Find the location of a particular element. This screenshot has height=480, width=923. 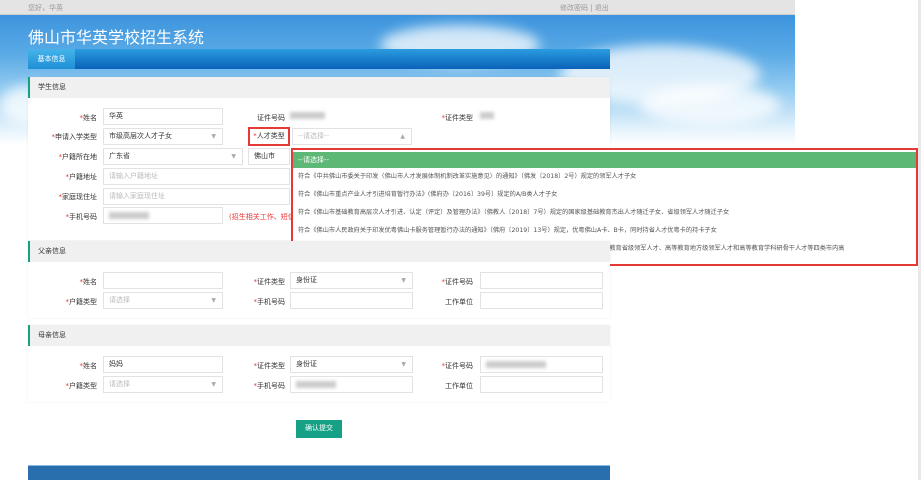

tab-basic-info: 基本信息 is located at coordinates (51, 59).